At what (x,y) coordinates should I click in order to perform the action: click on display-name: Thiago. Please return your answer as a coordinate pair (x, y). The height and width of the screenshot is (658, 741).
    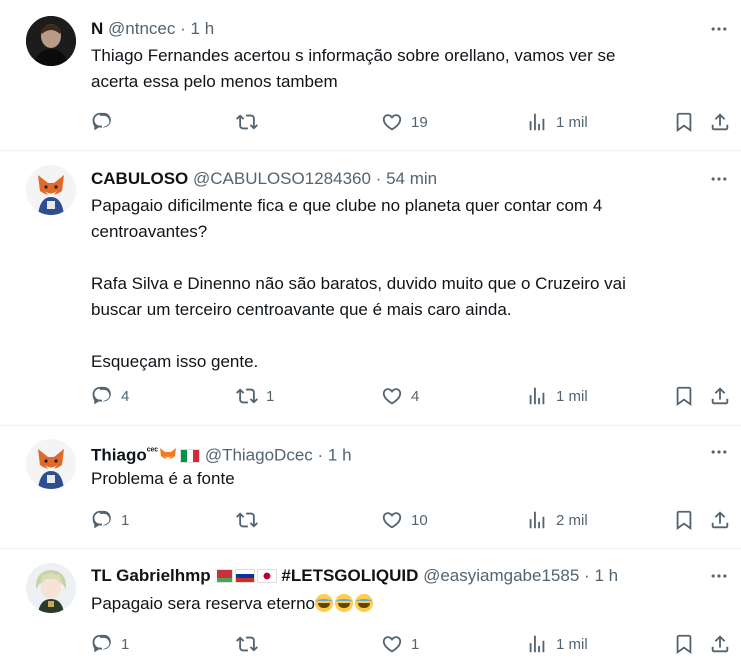
    Looking at the image, I should click on (119, 455).